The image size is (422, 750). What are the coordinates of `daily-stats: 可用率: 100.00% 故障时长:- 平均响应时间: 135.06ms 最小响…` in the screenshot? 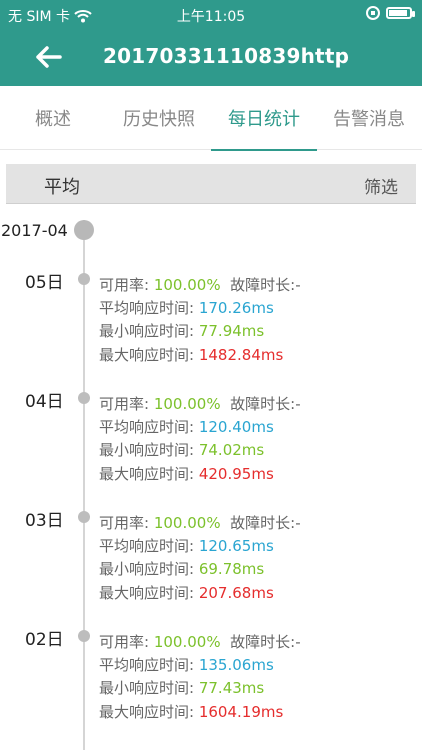 It's located at (200, 677).